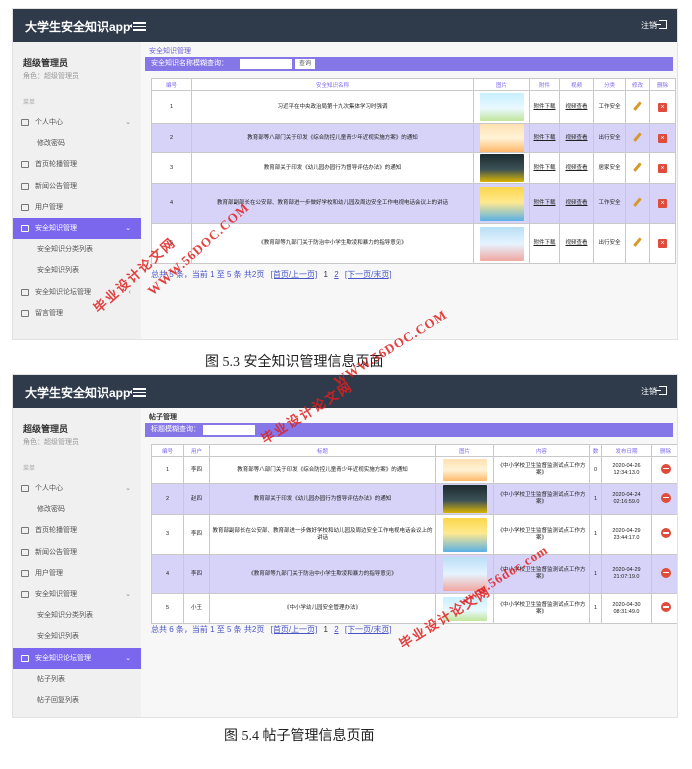 The width and height of the screenshot is (692, 769). What do you see at coordinates (609, 138) in the screenshot?
I see `cell-category: 出行安全` at bounding box center [609, 138].